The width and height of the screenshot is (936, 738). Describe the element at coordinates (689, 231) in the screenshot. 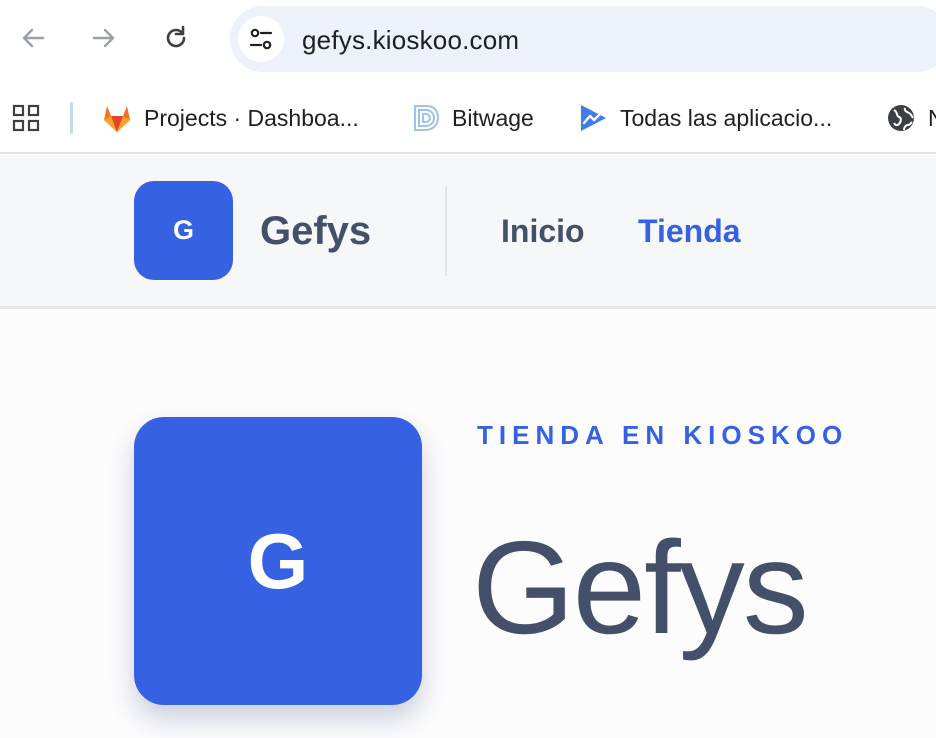

I see `nav-link-tienda: Tienda` at that location.